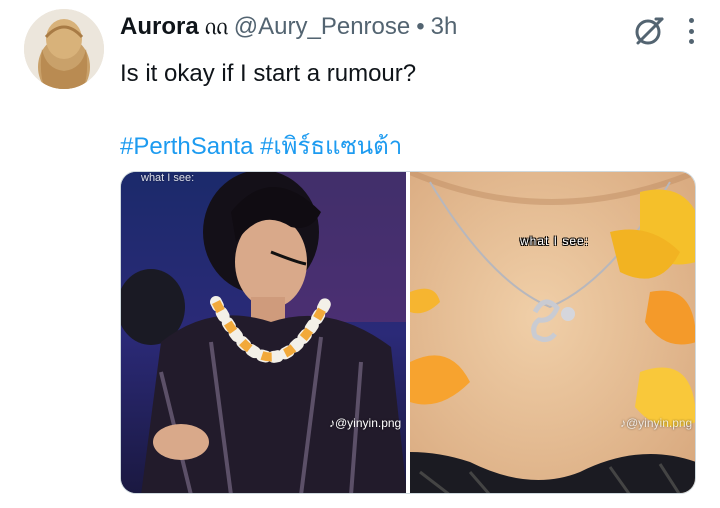 The image size is (720, 508). What do you see at coordinates (691, 31) in the screenshot?
I see `more-icon` at bounding box center [691, 31].